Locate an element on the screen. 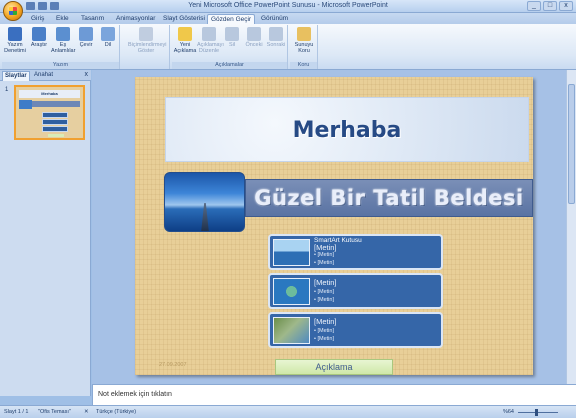 This screenshot has height=418, width=576. previous-comment-button: Önceki is located at coordinates (254, 37).